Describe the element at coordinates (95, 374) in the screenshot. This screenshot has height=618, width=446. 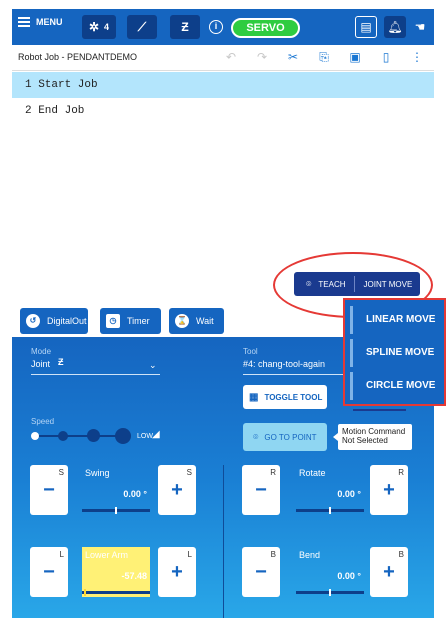
I see `mode-underline` at that location.